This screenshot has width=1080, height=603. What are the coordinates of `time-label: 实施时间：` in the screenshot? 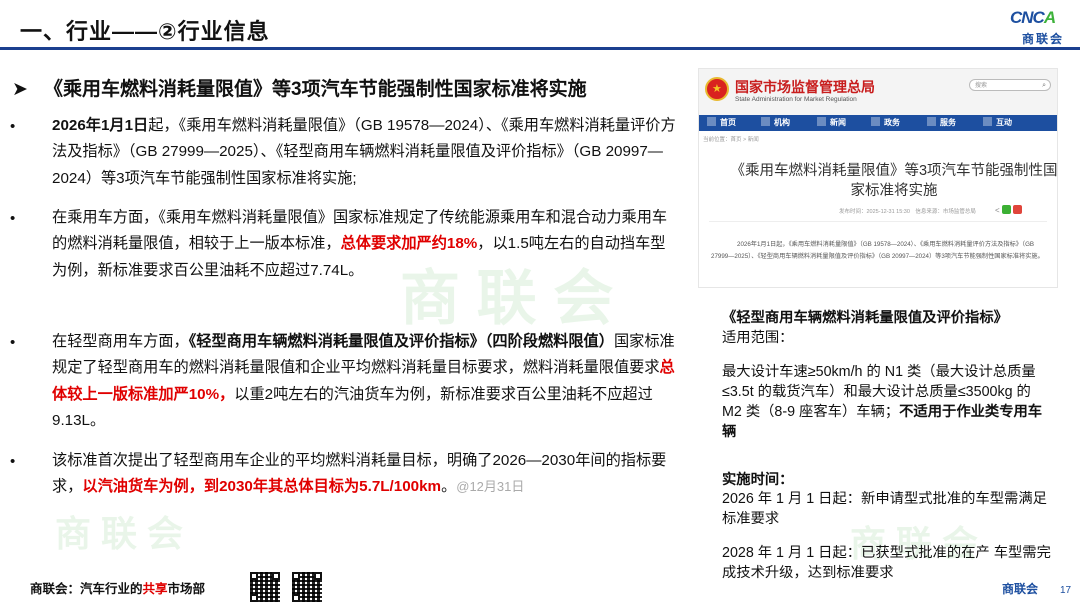 It's located at (758, 480).